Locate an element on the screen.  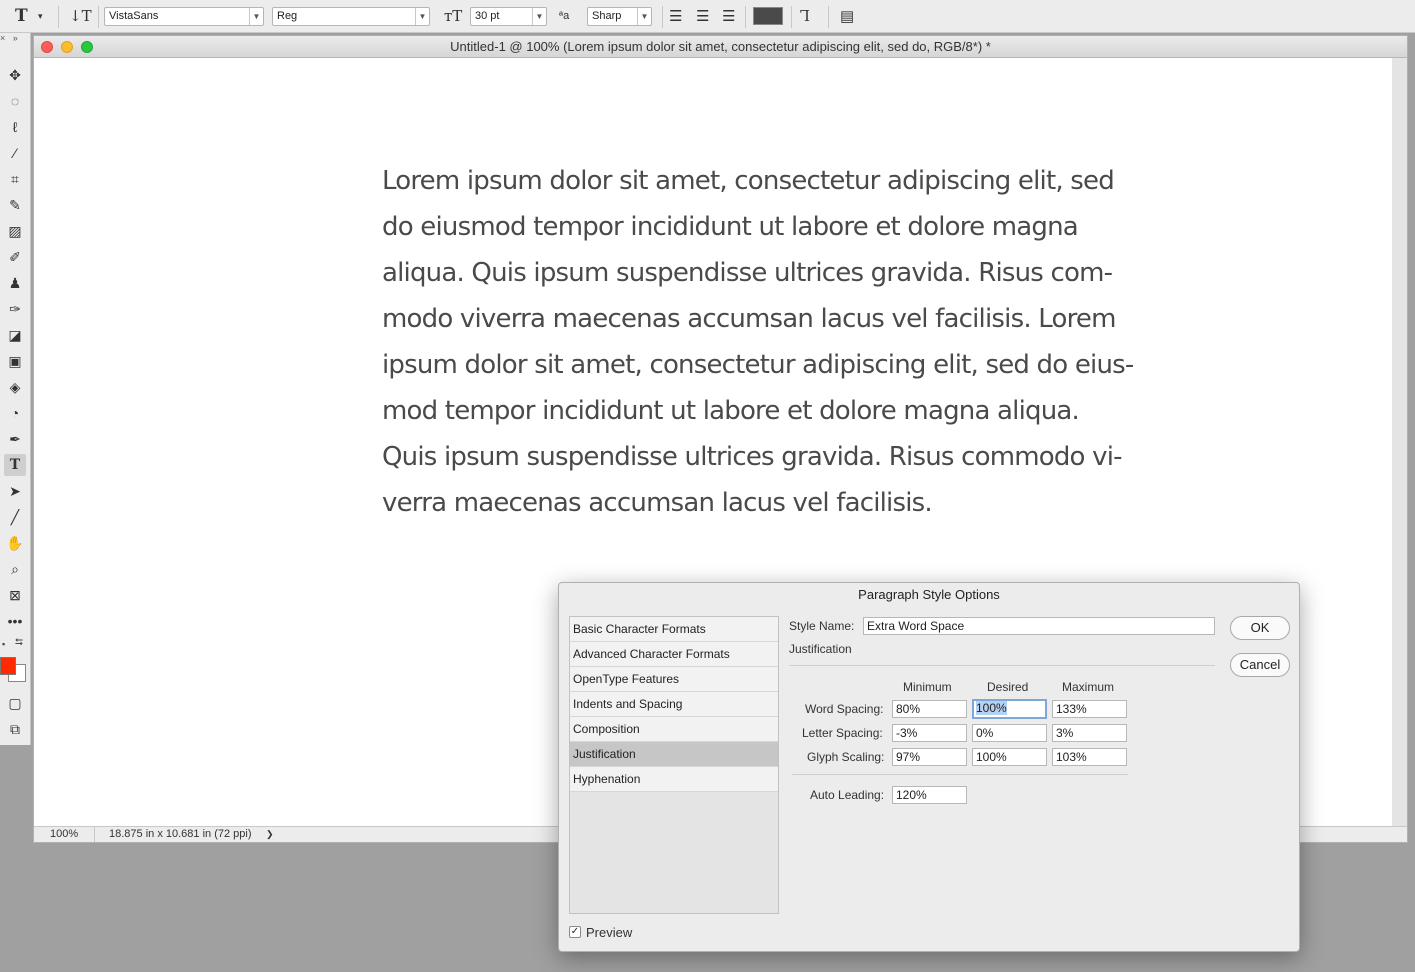
move-tool-icon: ✥ is located at coordinates (15, 75).